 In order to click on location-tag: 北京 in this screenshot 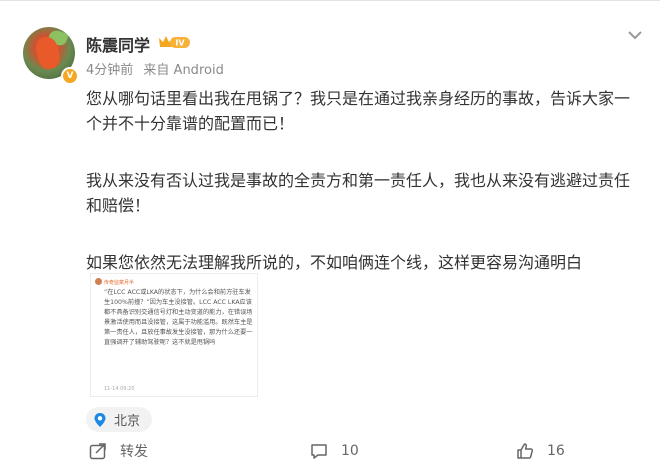, I will do `click(119, 419)`.